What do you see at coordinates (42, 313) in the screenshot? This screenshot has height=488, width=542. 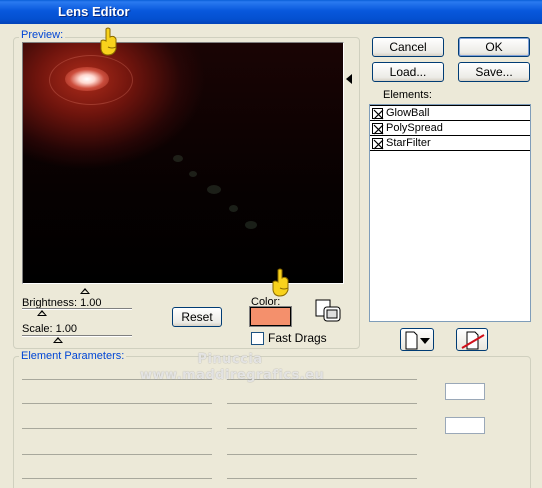 I see `brightness-slider-thumb` at bounding box center [42, 313].